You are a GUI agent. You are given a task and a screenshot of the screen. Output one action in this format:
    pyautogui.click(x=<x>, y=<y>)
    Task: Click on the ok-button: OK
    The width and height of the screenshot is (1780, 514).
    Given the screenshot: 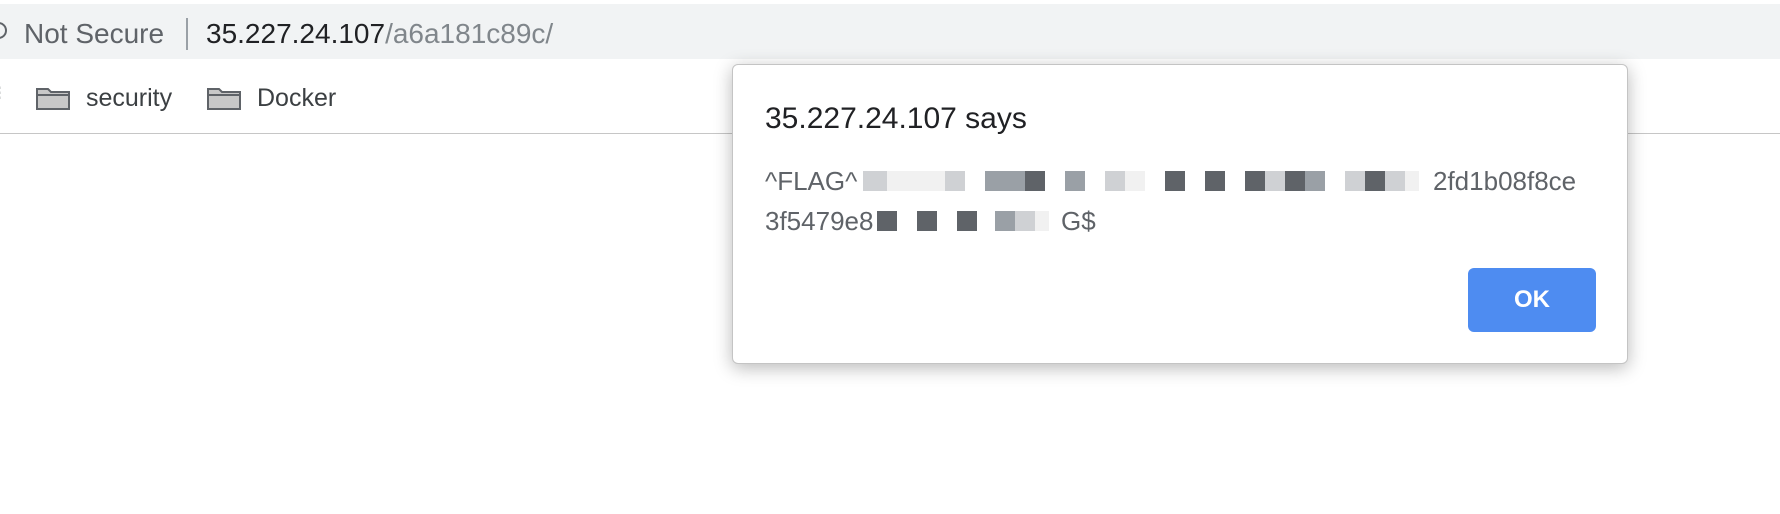 What is the action you would take?
    pyautogui.click(x=1532, y=300)
    